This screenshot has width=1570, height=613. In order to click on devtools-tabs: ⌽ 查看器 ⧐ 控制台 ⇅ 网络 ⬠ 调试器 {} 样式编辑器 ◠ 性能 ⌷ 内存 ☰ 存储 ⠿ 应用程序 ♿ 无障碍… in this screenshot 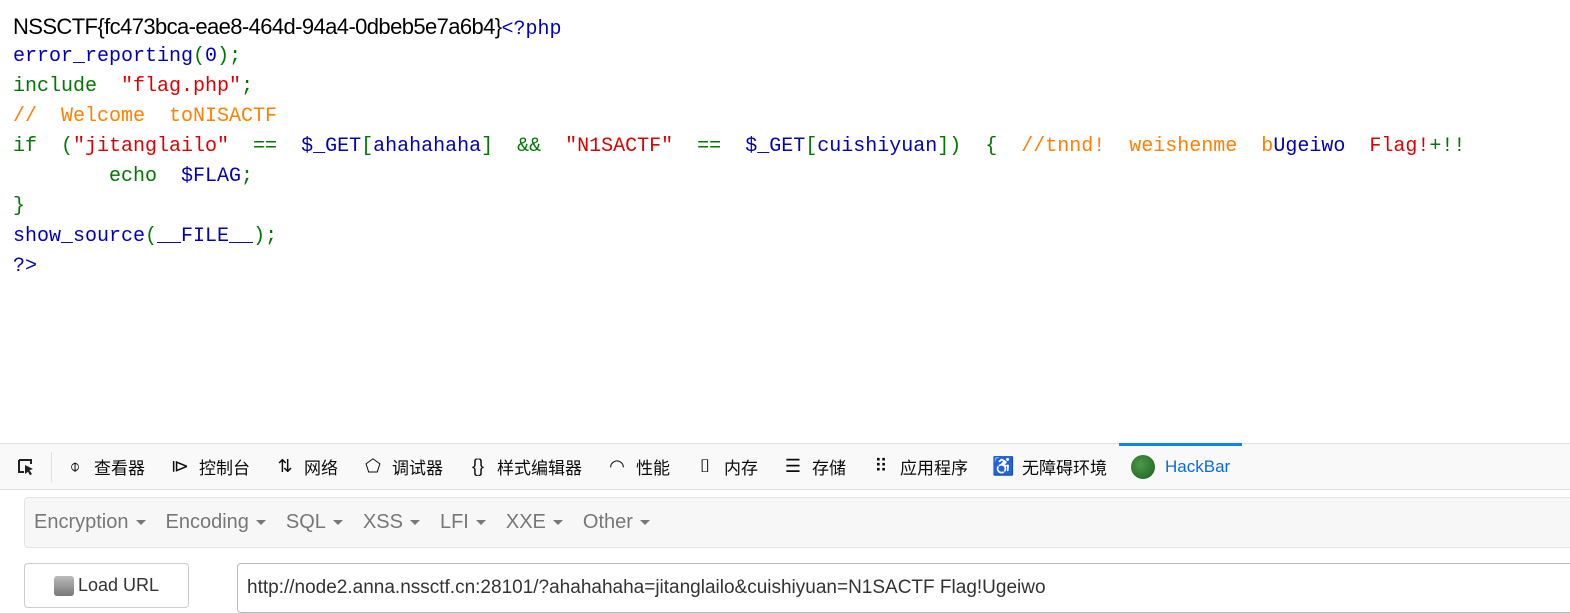, I will do `click(647, 466)`.